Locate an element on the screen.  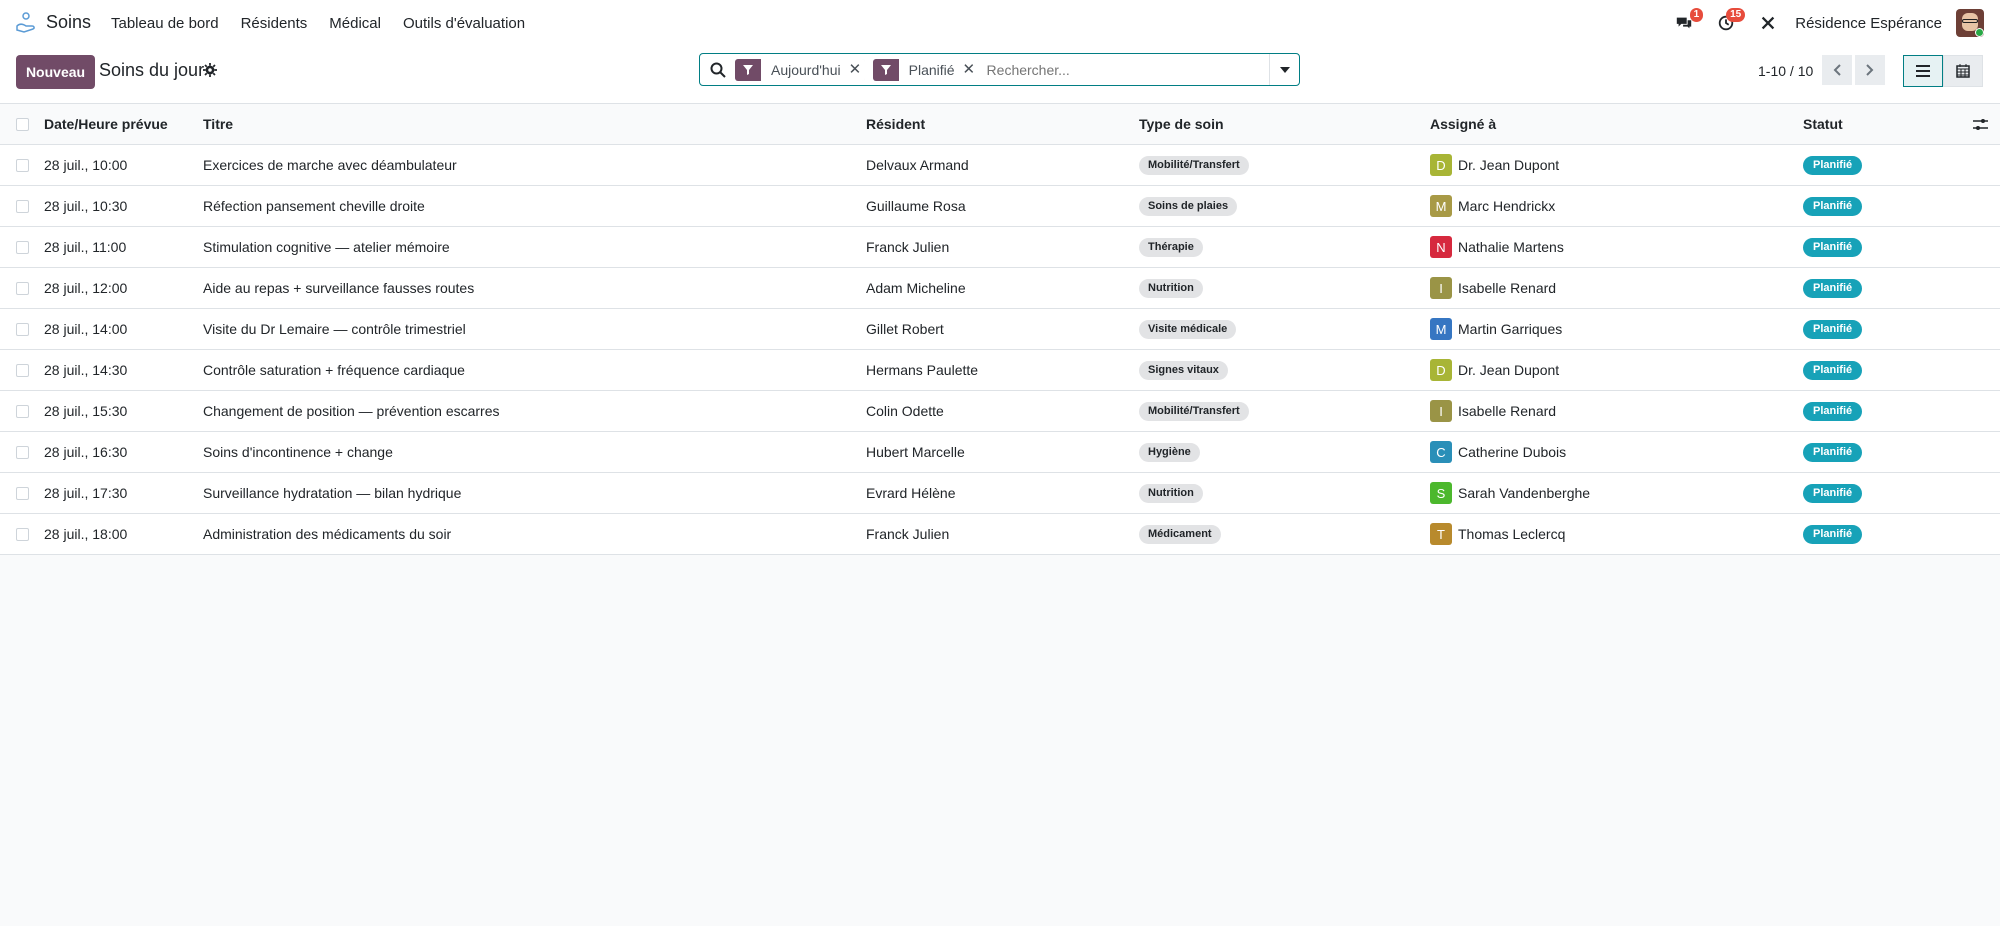
app-name: Soins is located at coordinates (68, 22).